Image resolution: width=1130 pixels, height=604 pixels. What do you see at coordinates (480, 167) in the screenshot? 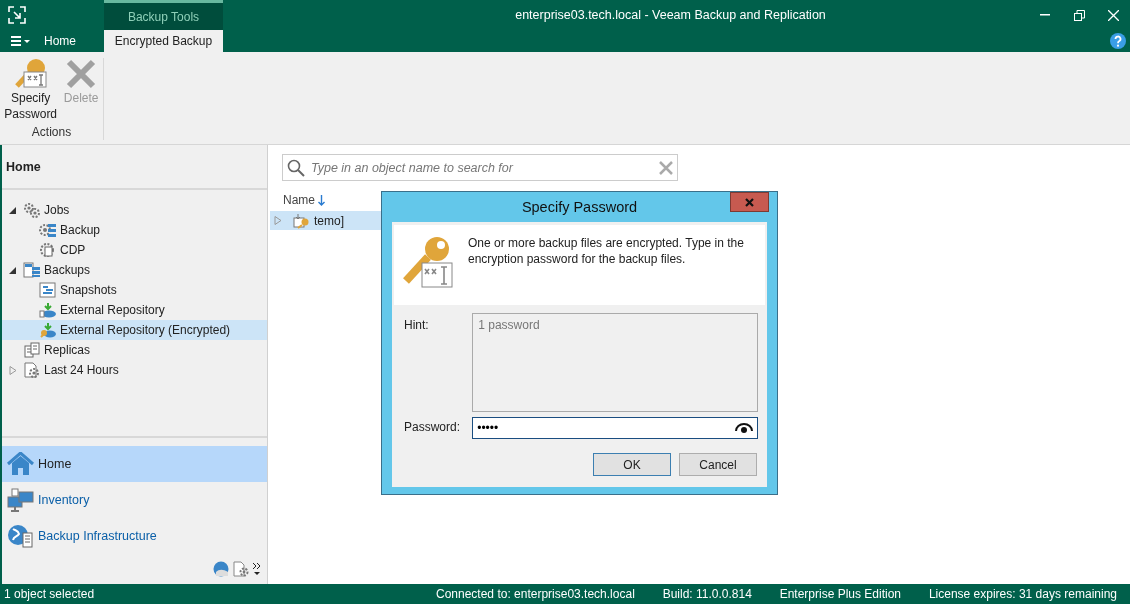
I see `search-field: Type in an object name to search for` at bounding box center [480, 167].